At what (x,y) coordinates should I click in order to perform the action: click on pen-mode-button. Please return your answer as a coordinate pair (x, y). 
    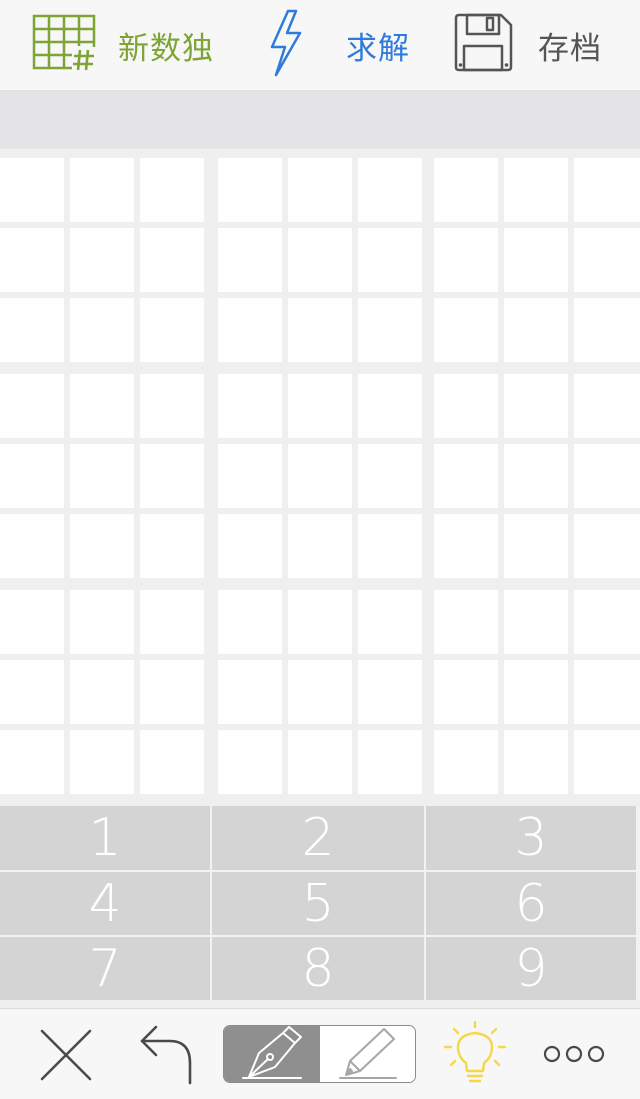
    Looking at the image, I should click on (272, 1054).